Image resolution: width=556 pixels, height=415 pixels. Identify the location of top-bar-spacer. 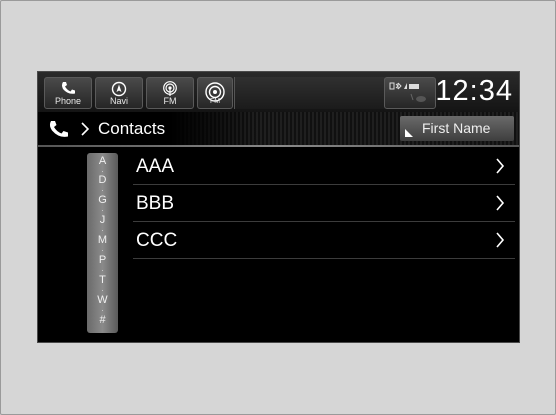
(309, 93).